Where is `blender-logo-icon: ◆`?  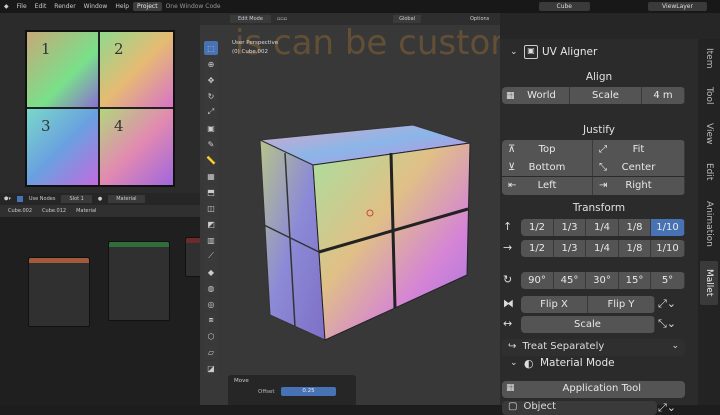 blender-logo-icon: ◆ is located at coordinates (6, 6).